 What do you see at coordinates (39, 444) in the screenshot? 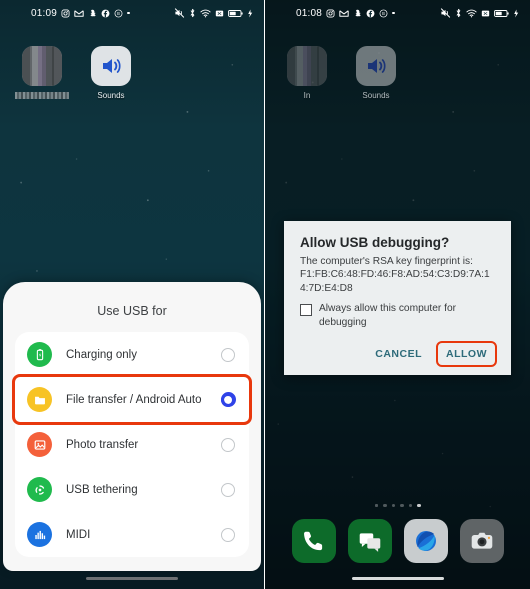
I see `photo-icon` at bounding box center [39, 444].